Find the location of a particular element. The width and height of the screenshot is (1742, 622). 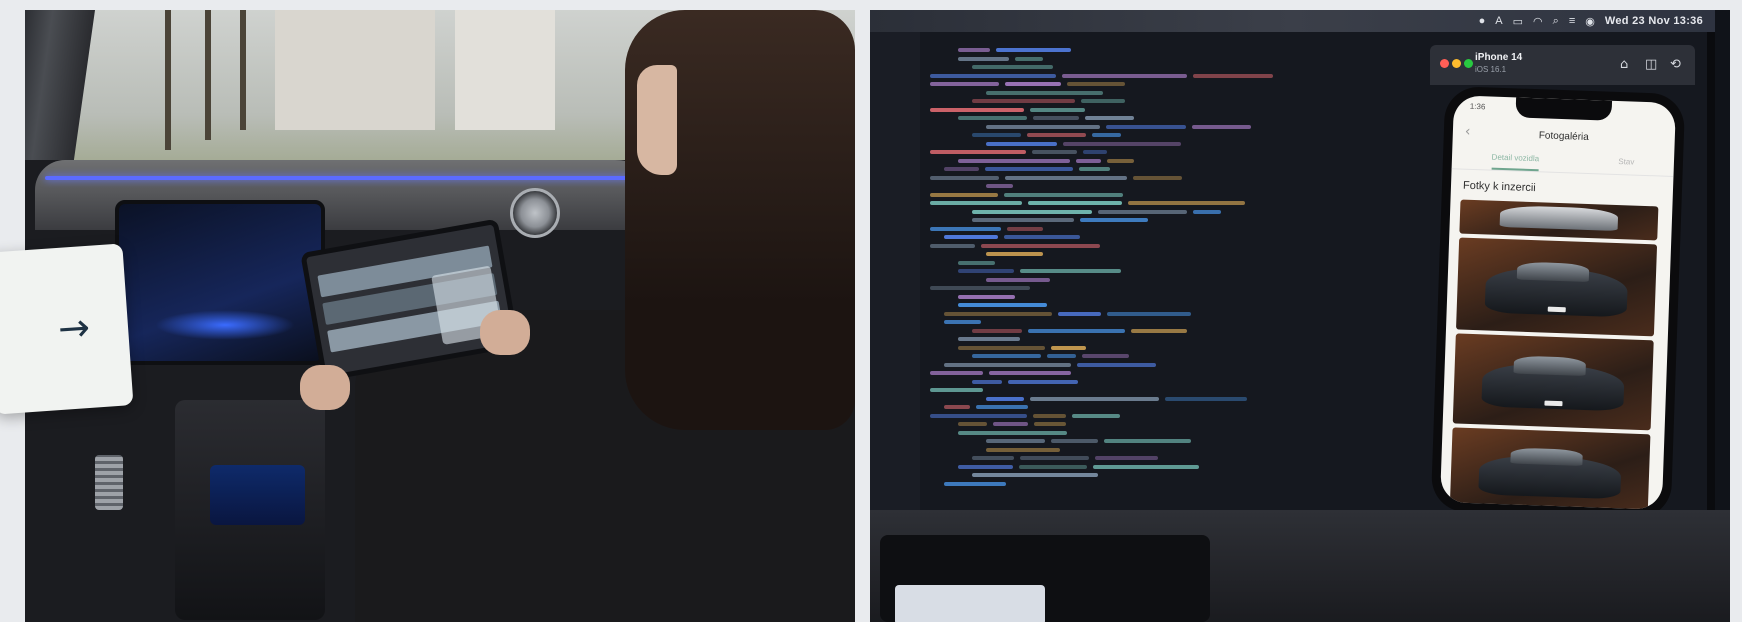

tab-stav: Stav is located at coordinates (1626, 166).